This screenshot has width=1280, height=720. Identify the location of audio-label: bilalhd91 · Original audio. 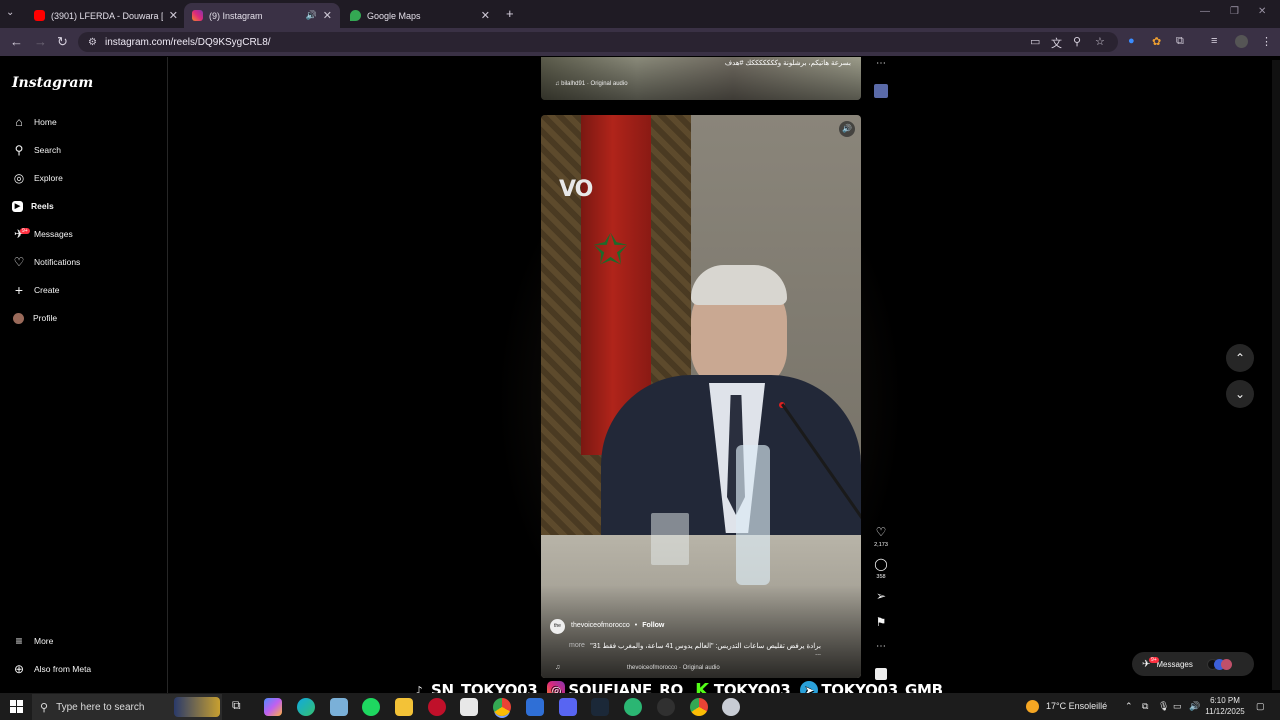
(594, 84).